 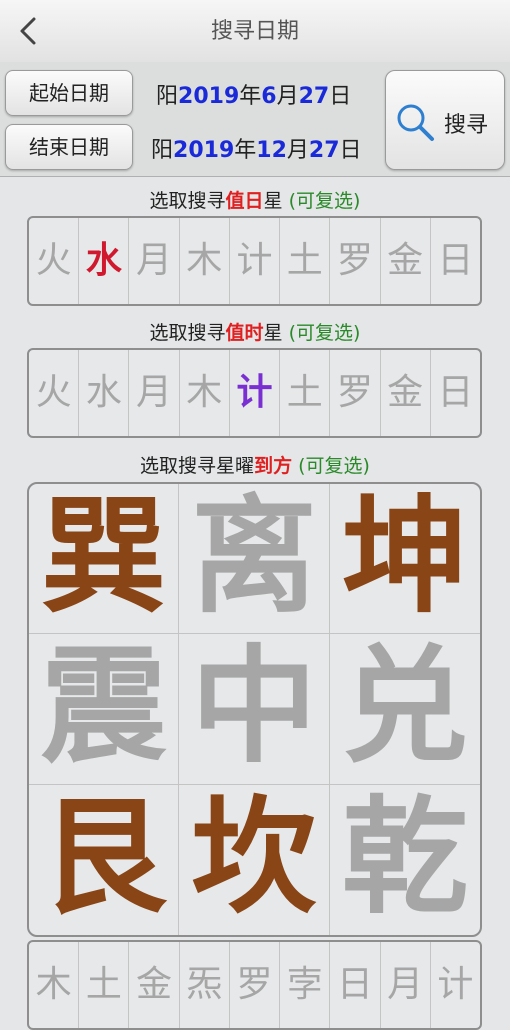 I want to click on hour-star-label: 选取搜寻值时星 (可复选), so click(x=255, y=333).